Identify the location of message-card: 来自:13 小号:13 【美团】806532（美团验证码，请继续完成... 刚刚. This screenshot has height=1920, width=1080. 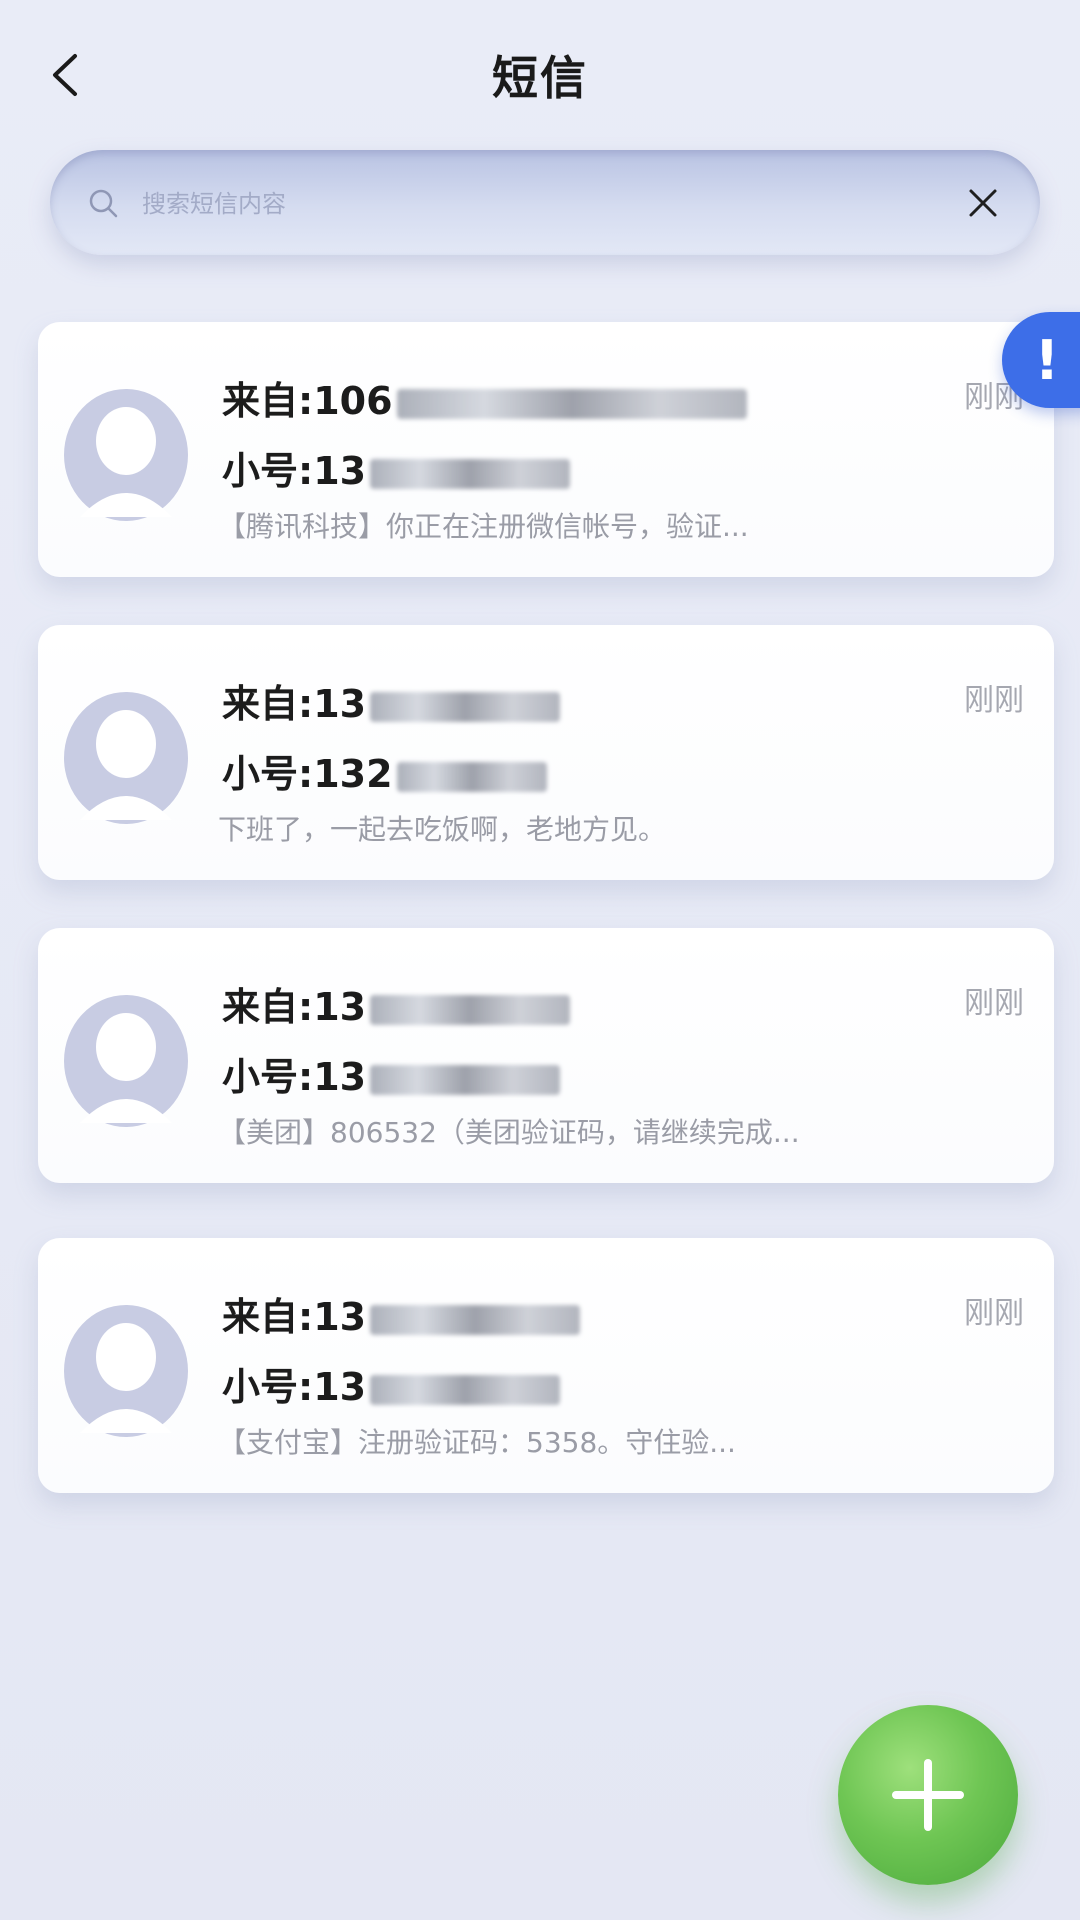
(546, 1055).